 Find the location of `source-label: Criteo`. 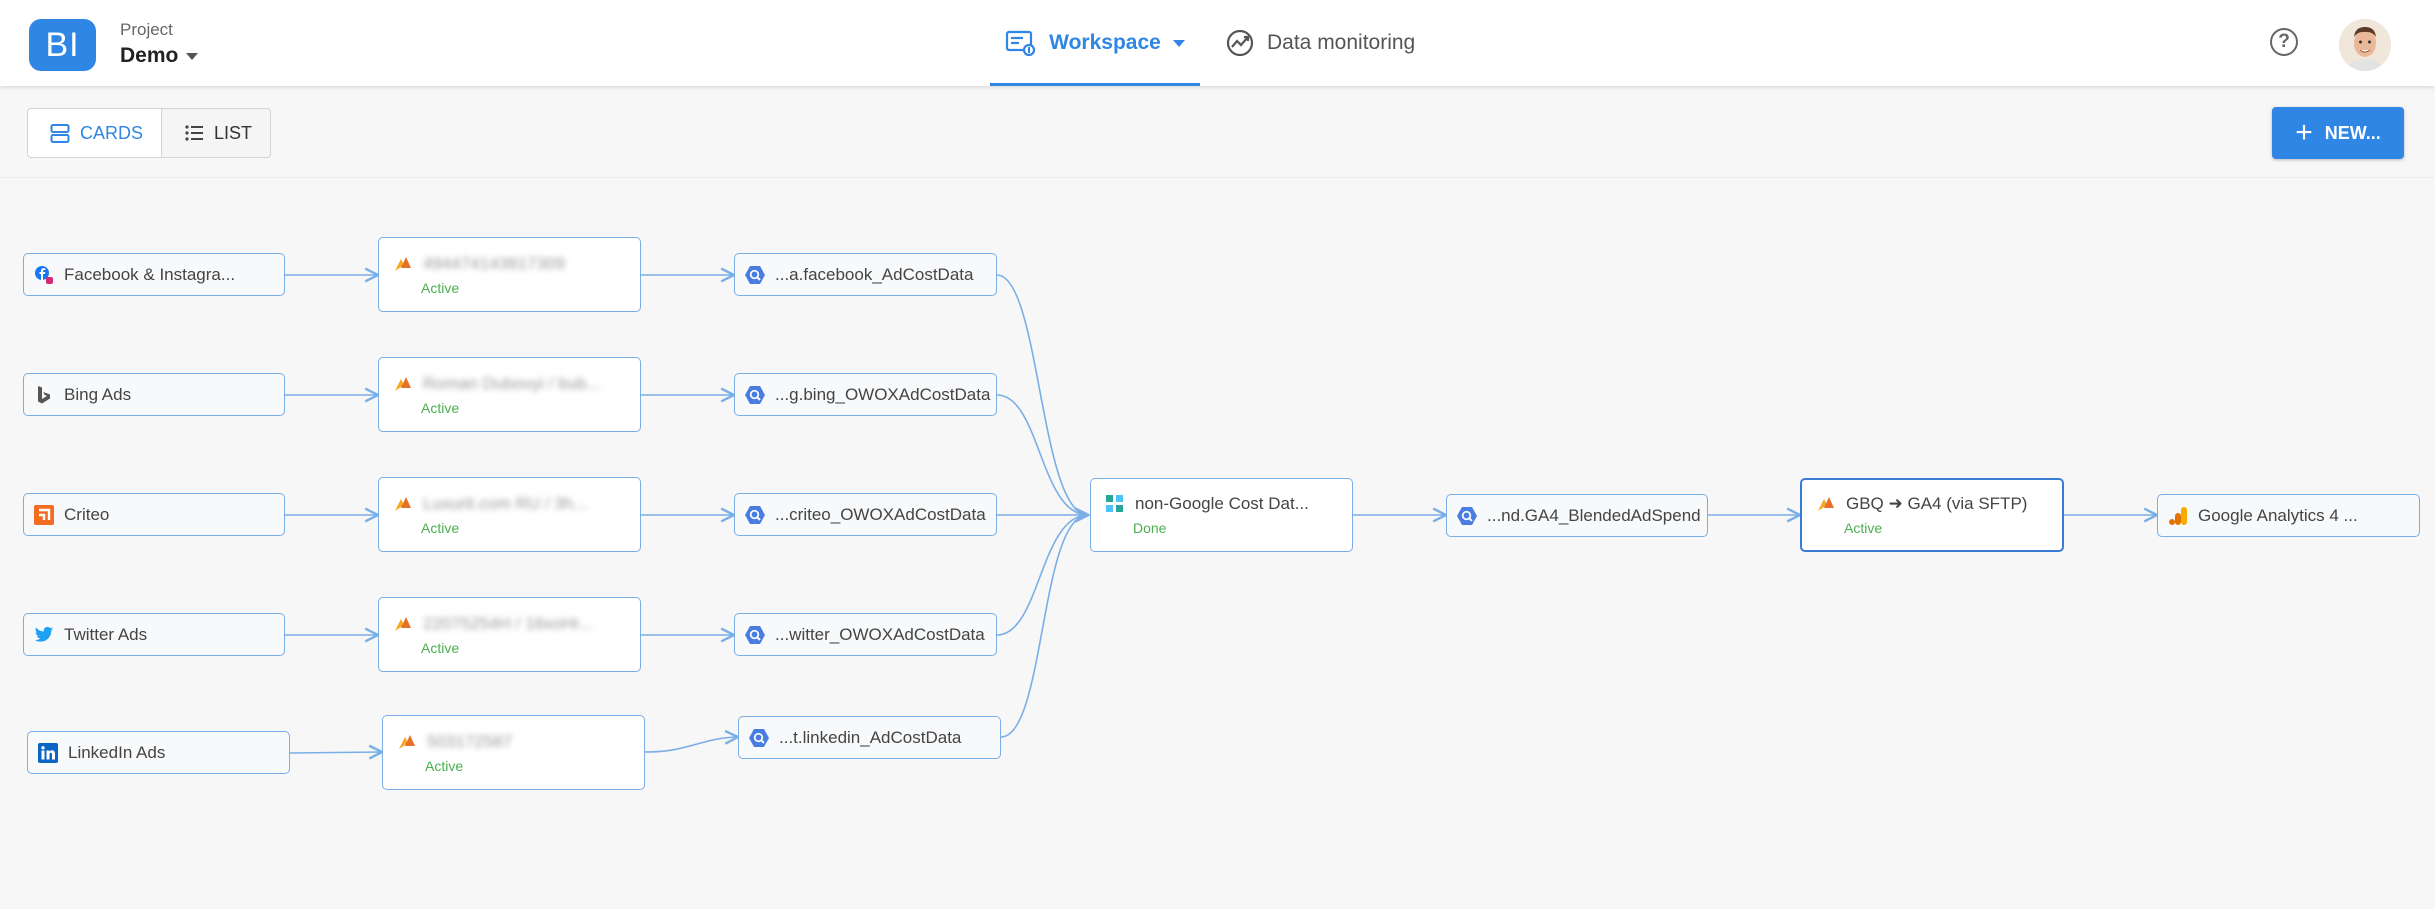

source-label: Criteo is located at coordinates (87, 514).